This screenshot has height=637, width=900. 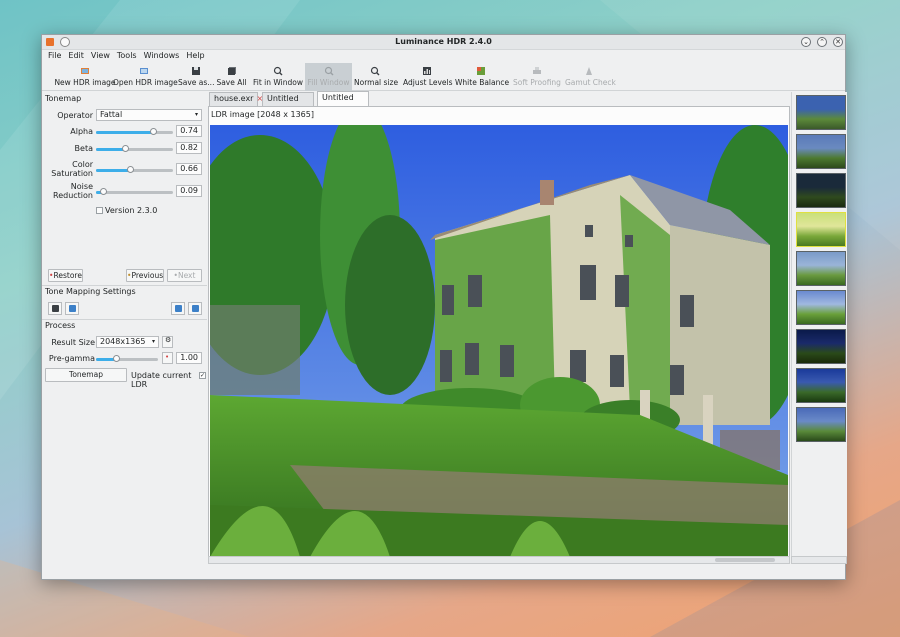 I want to click on restore-button: •Restore, so click(x=65, y=275).